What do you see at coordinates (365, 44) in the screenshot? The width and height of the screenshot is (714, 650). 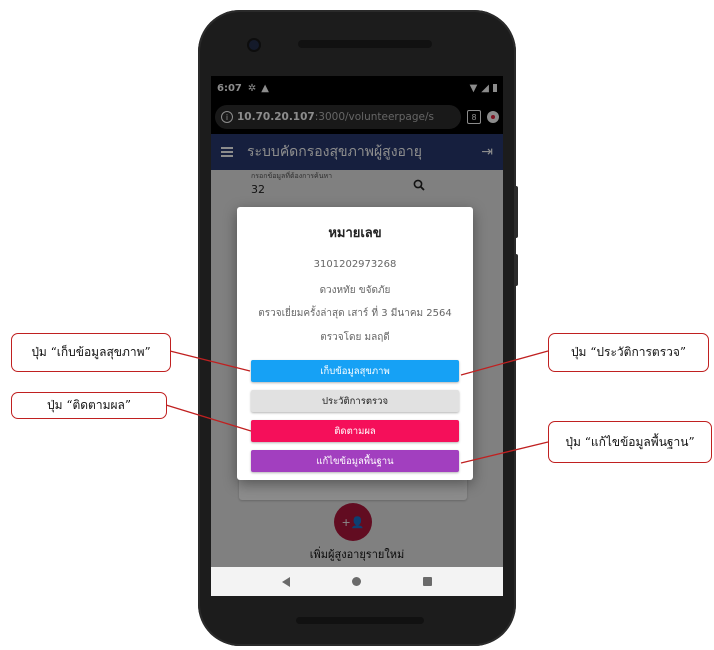 I see `earpiece-speaker` at bounding box center [365, 44].